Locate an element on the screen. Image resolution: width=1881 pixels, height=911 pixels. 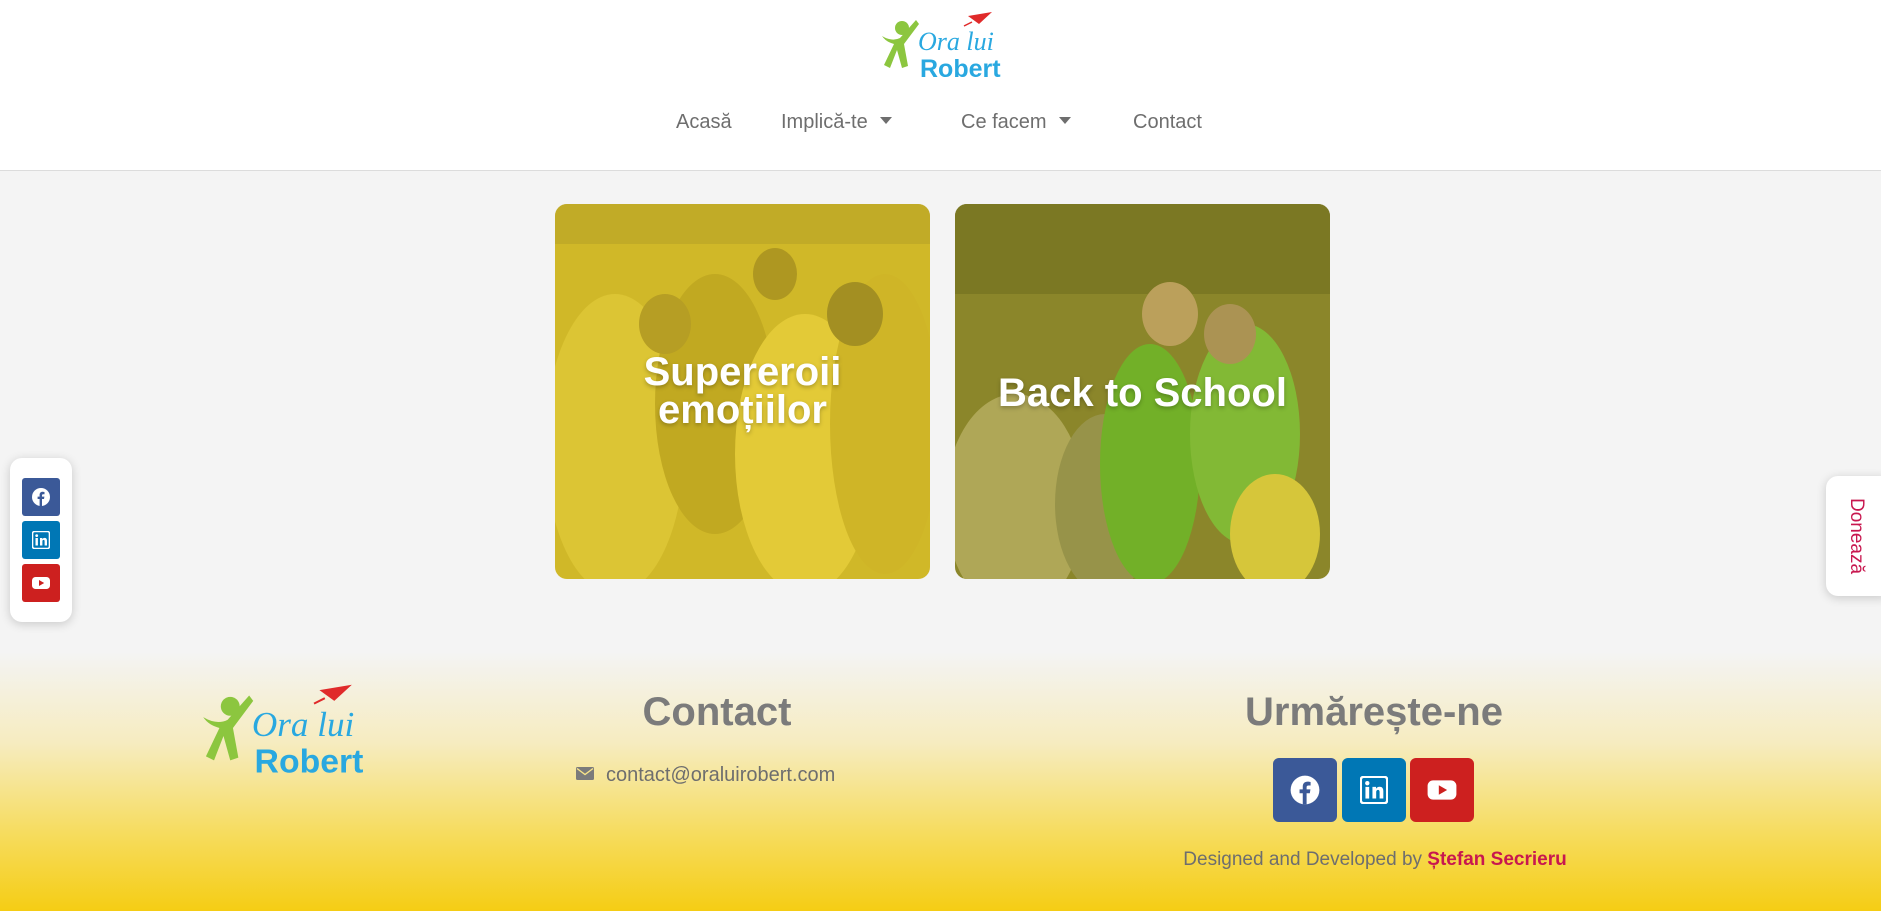
footer-facebook-link is located at coordinates (1305, 790).